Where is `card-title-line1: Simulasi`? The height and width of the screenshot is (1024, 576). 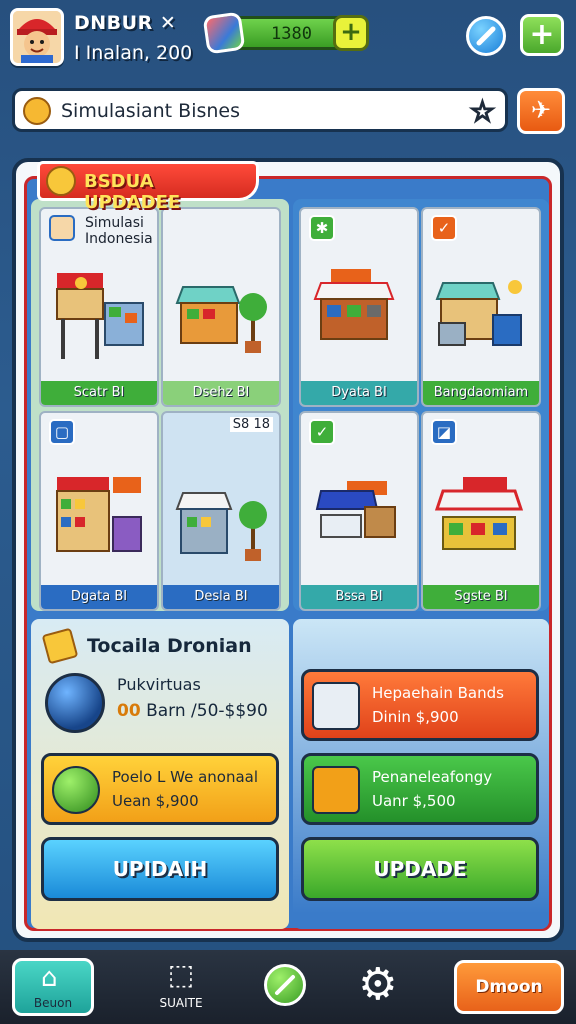 card-title-line1: Simulasi is located at coordinates (114, 223).